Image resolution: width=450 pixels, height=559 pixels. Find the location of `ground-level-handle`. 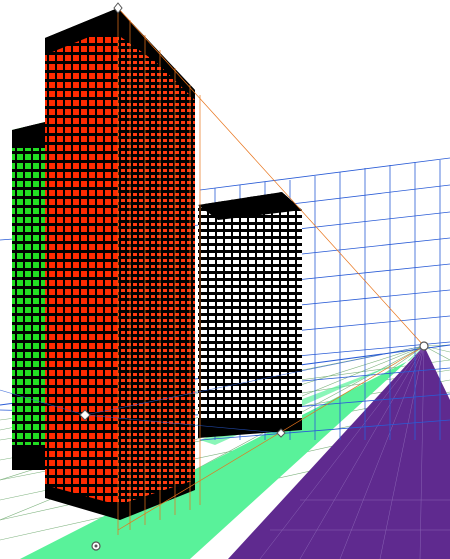

ground-level-handle is located at coordinates (96, 546).